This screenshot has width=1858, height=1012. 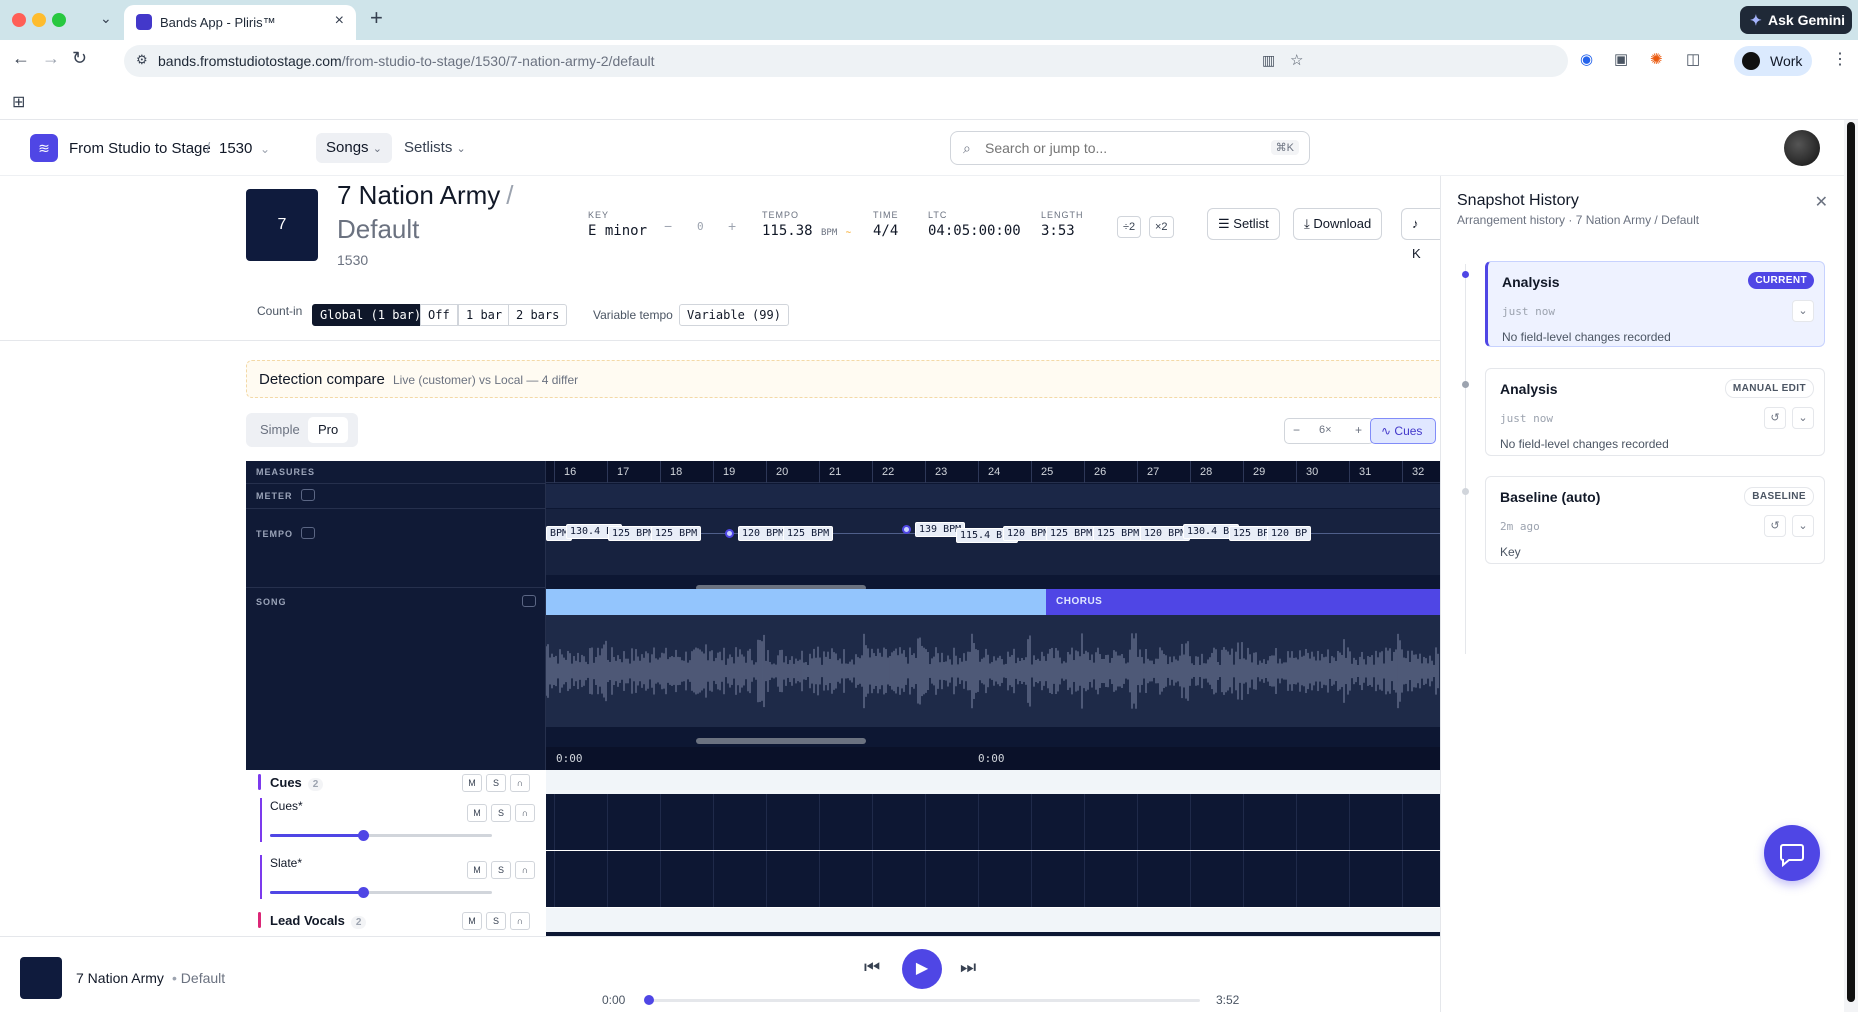 What do you see at coordinates (235, 148) in the screenshot?
I see `band-id: 1530` at bounding box center [235, 148].